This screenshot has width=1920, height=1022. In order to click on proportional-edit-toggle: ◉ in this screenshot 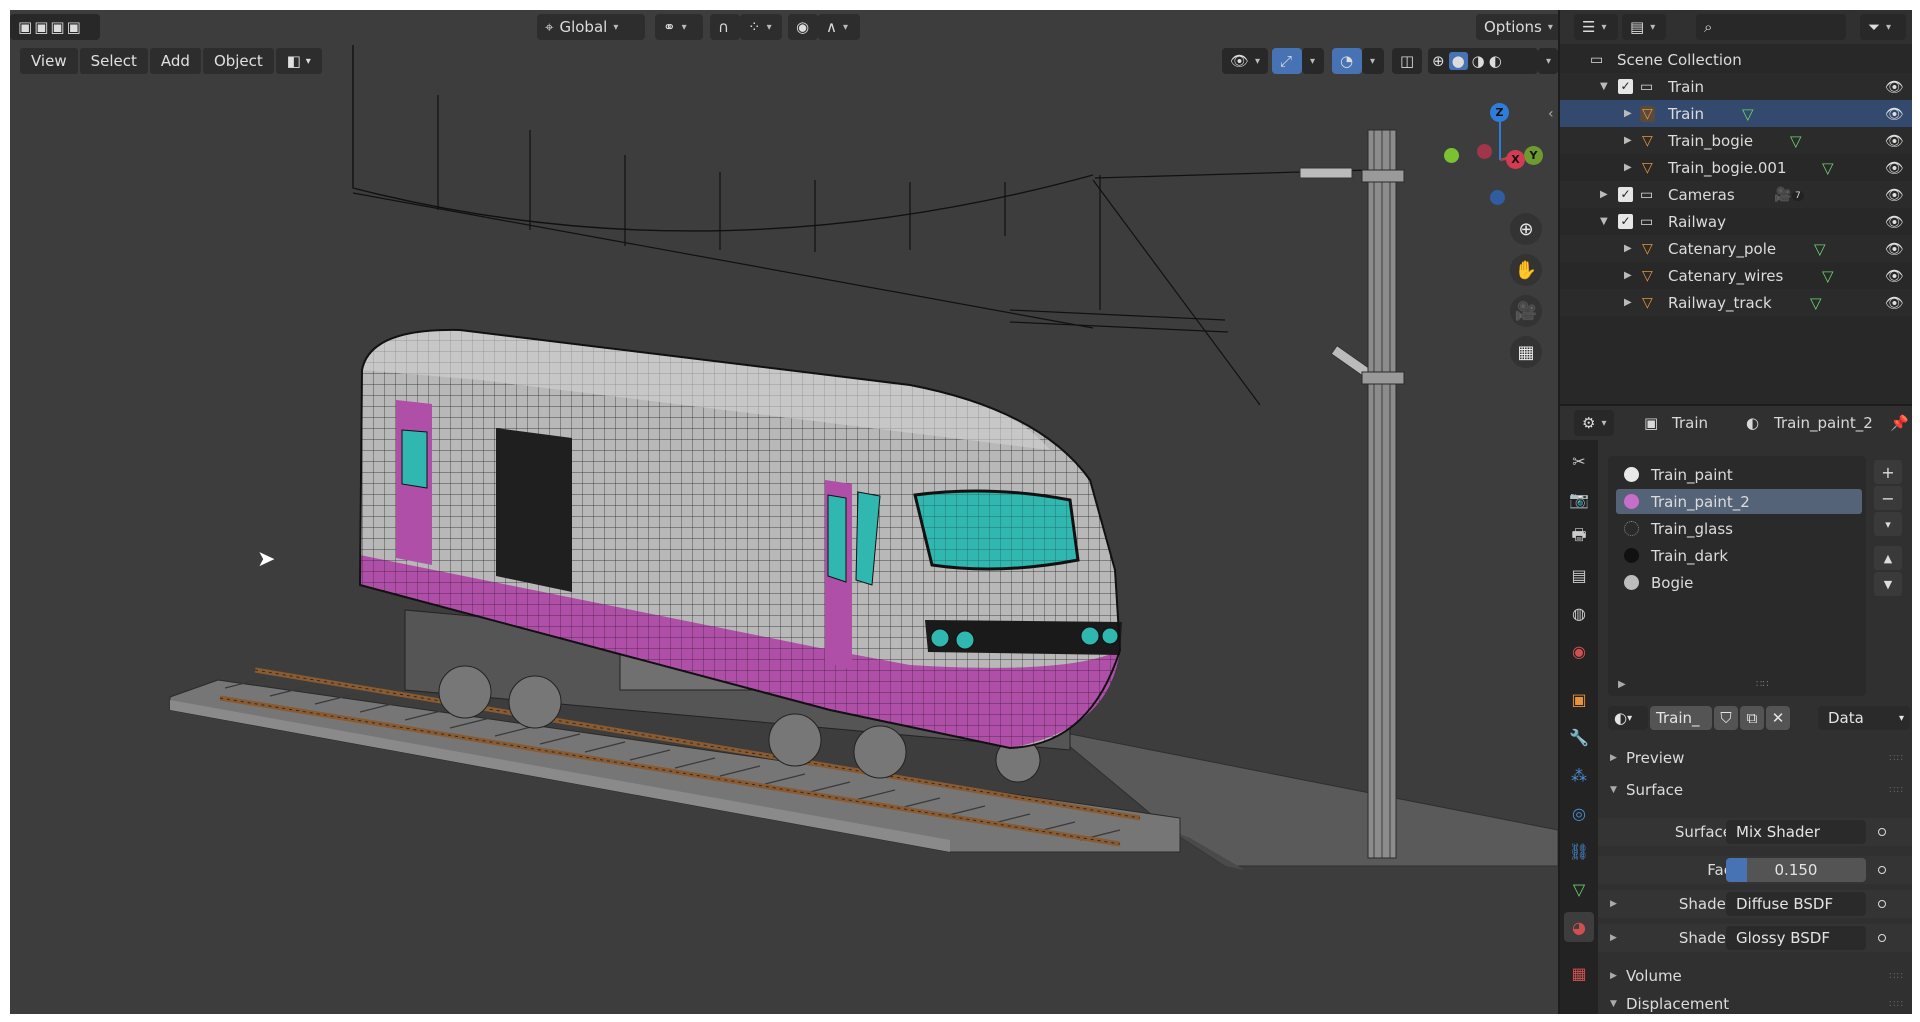, I will do `click(803, 27)`.